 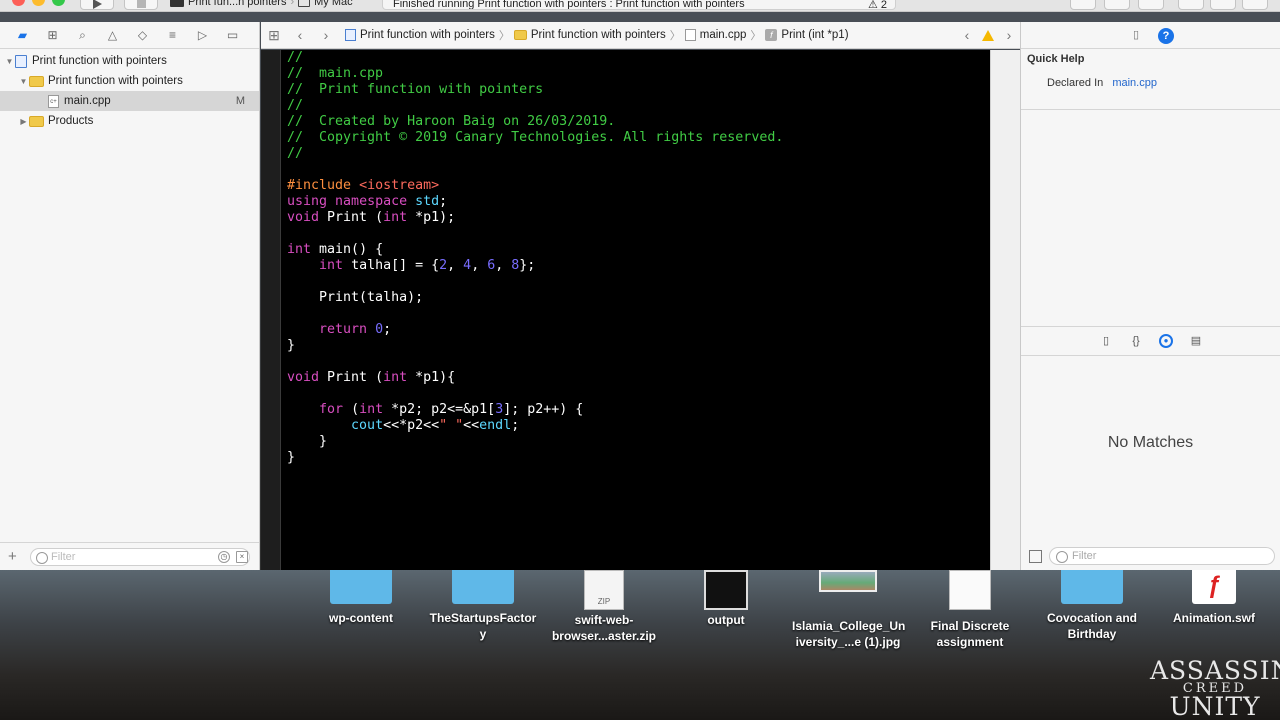 I want to click on next-issue-icon: ›, so click(x=1009, y=35).